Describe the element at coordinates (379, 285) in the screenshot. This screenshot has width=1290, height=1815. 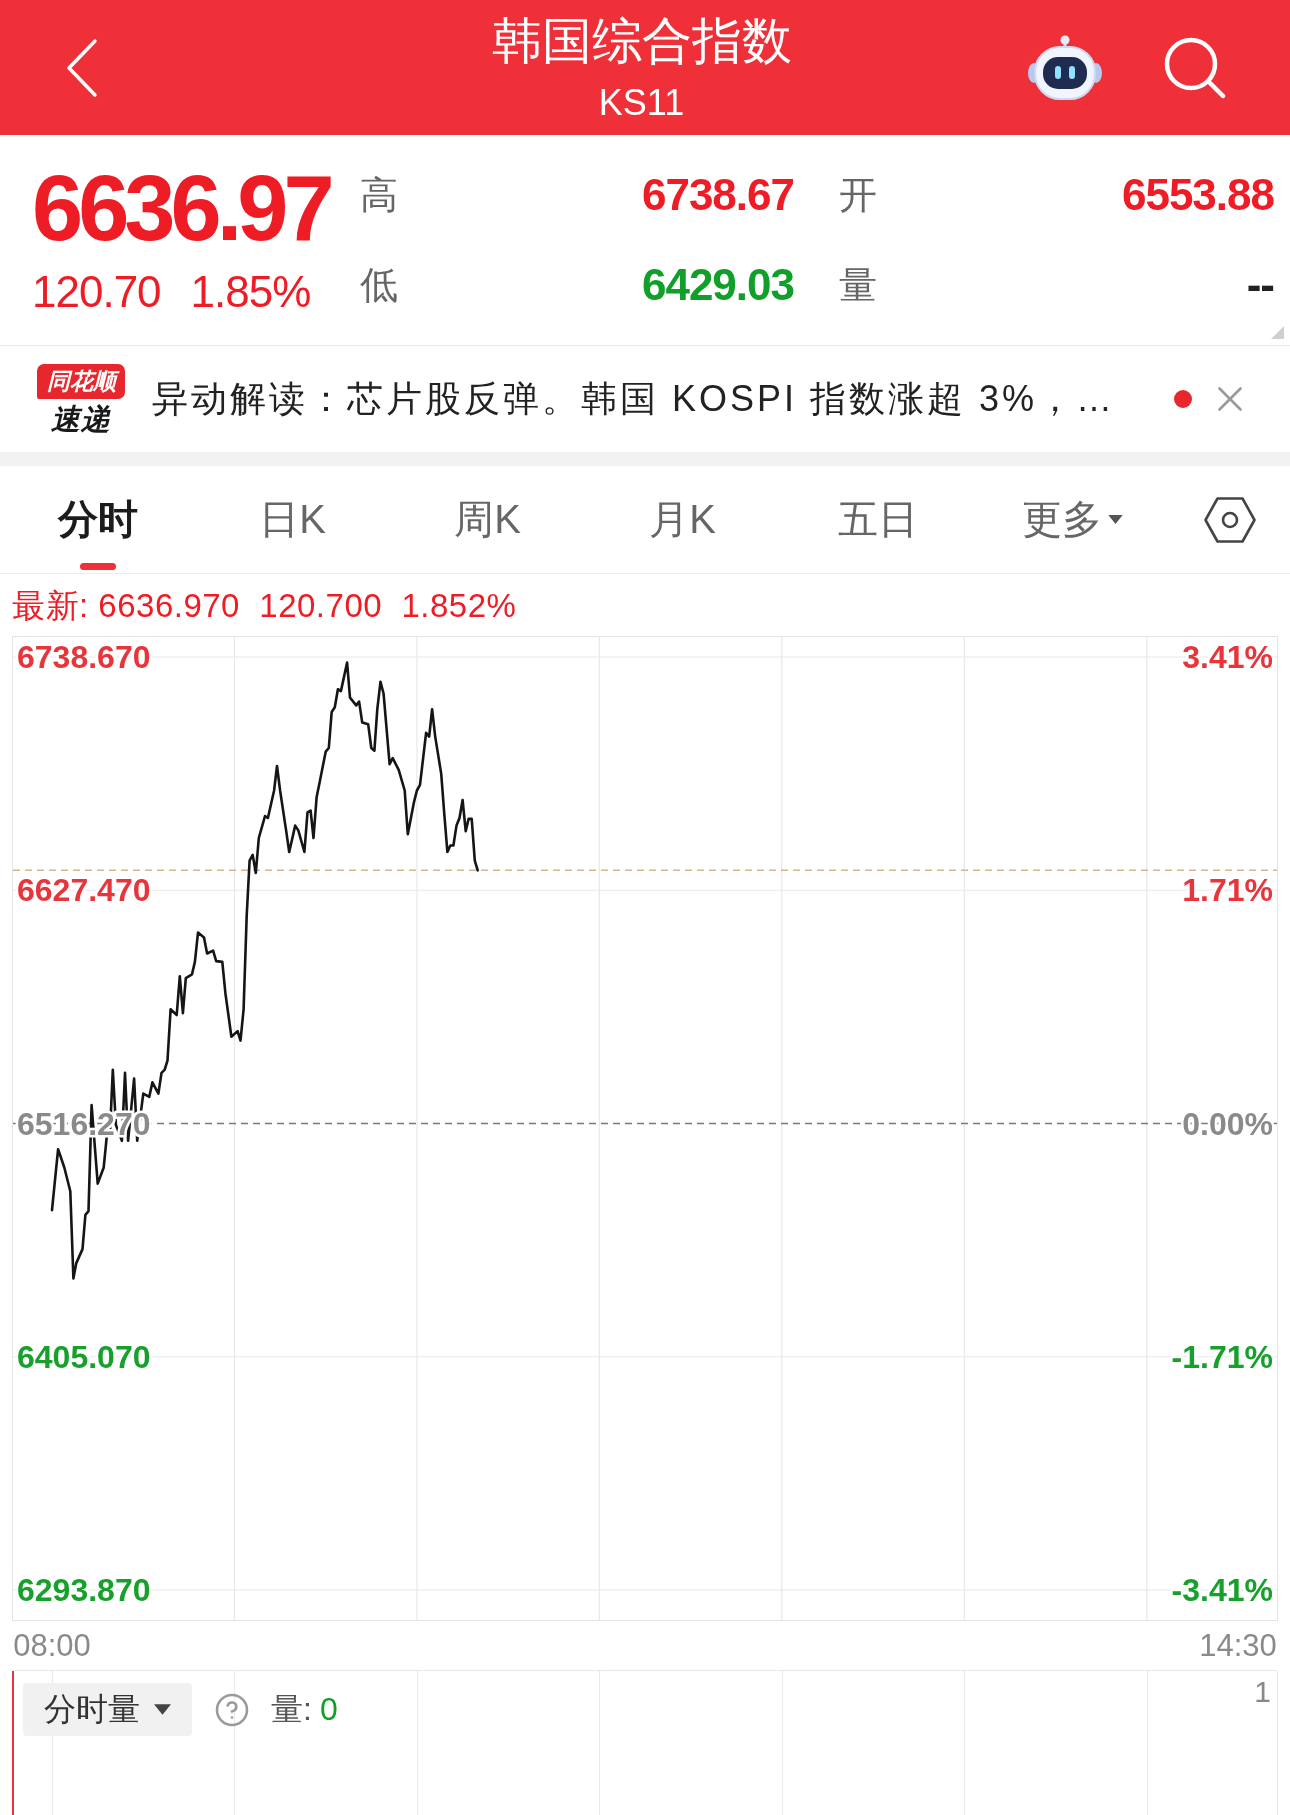
I see `stat-label: 低` at that location.